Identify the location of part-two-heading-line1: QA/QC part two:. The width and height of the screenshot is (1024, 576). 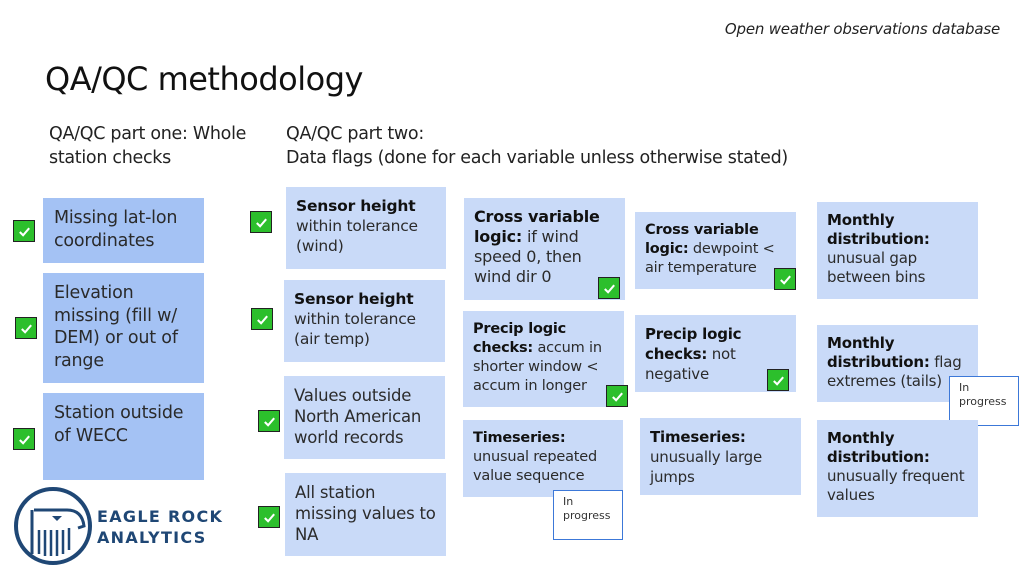
(355, 134).